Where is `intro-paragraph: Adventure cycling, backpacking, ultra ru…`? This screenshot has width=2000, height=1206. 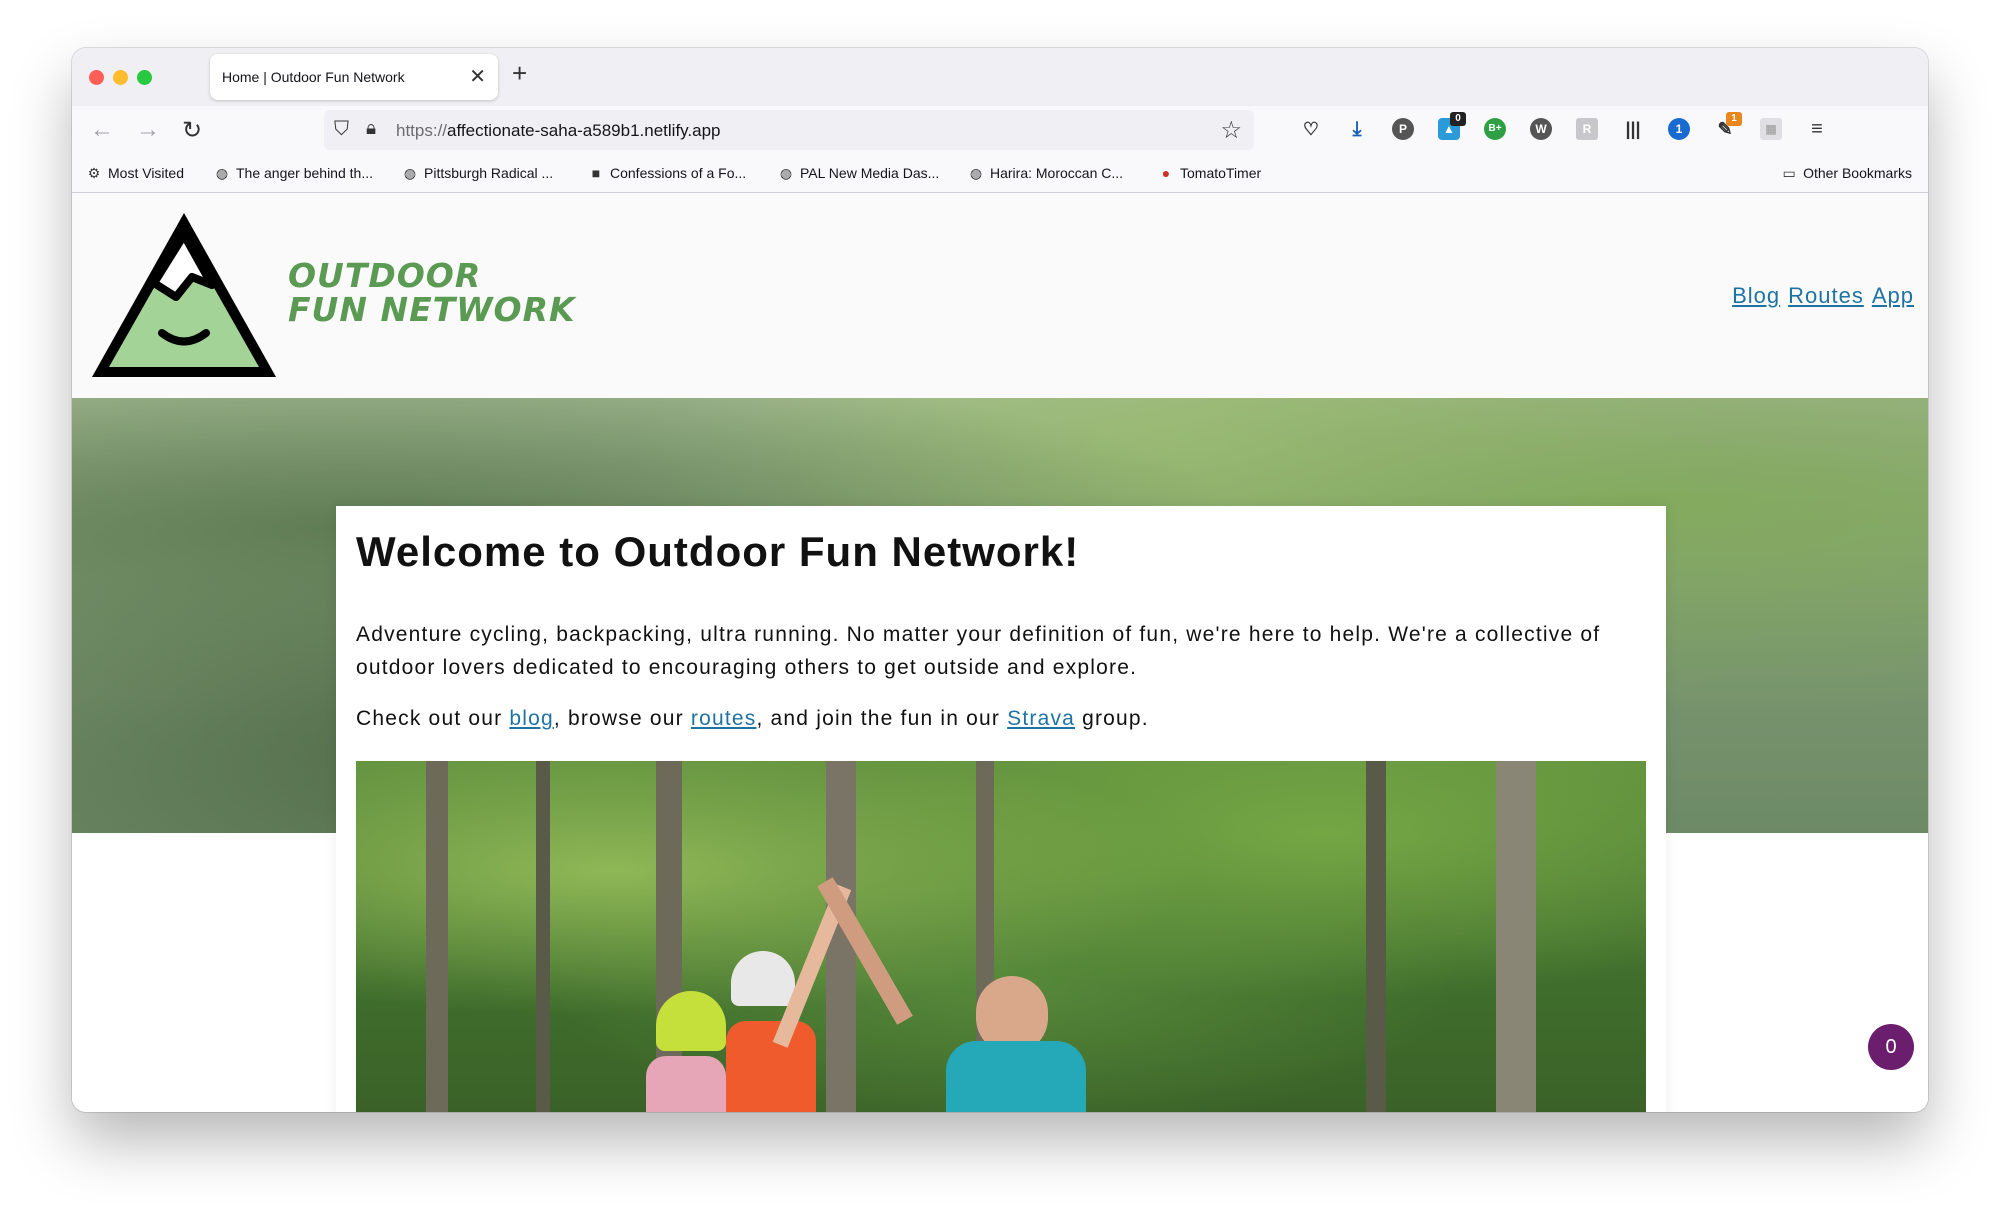 intro-paragraph: Adventure cycling, backpacking, ultra ru… is located at coordinates (978, 651).